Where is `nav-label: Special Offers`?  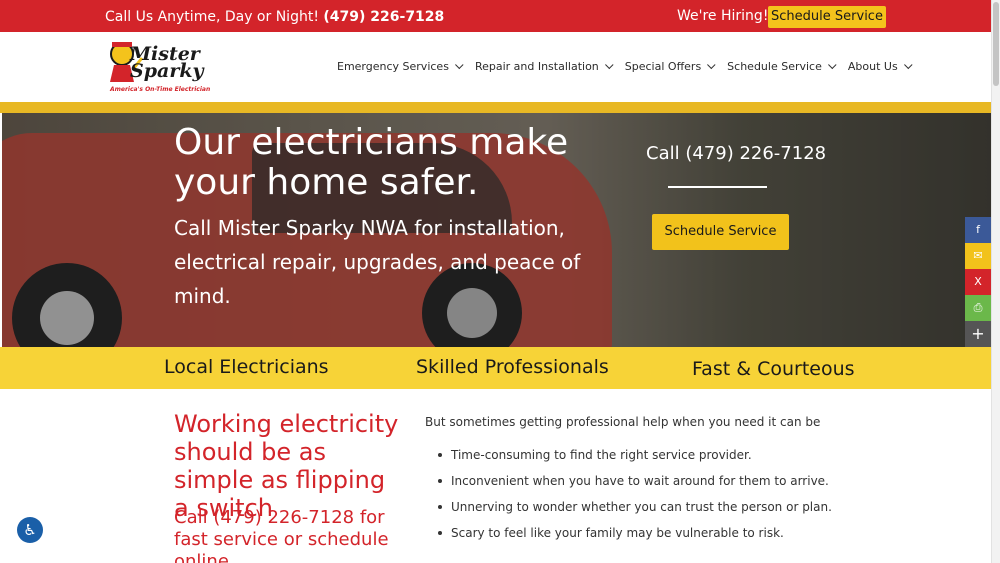 nav-label: Special Offers is located at coordinates (663, 66).